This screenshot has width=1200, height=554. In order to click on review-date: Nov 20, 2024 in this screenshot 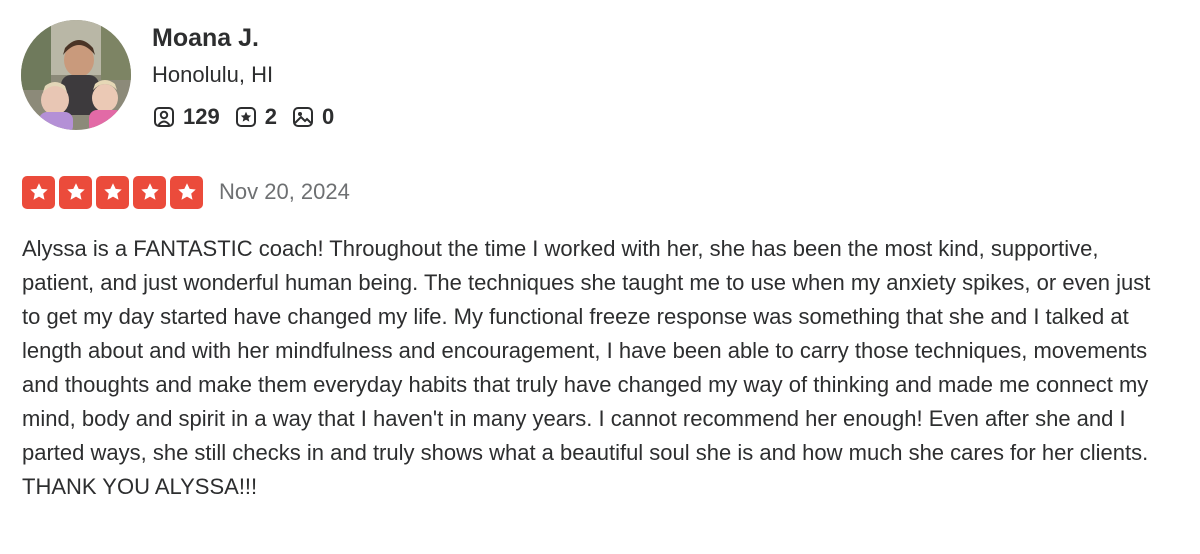, I will do `click(284, 191)`.